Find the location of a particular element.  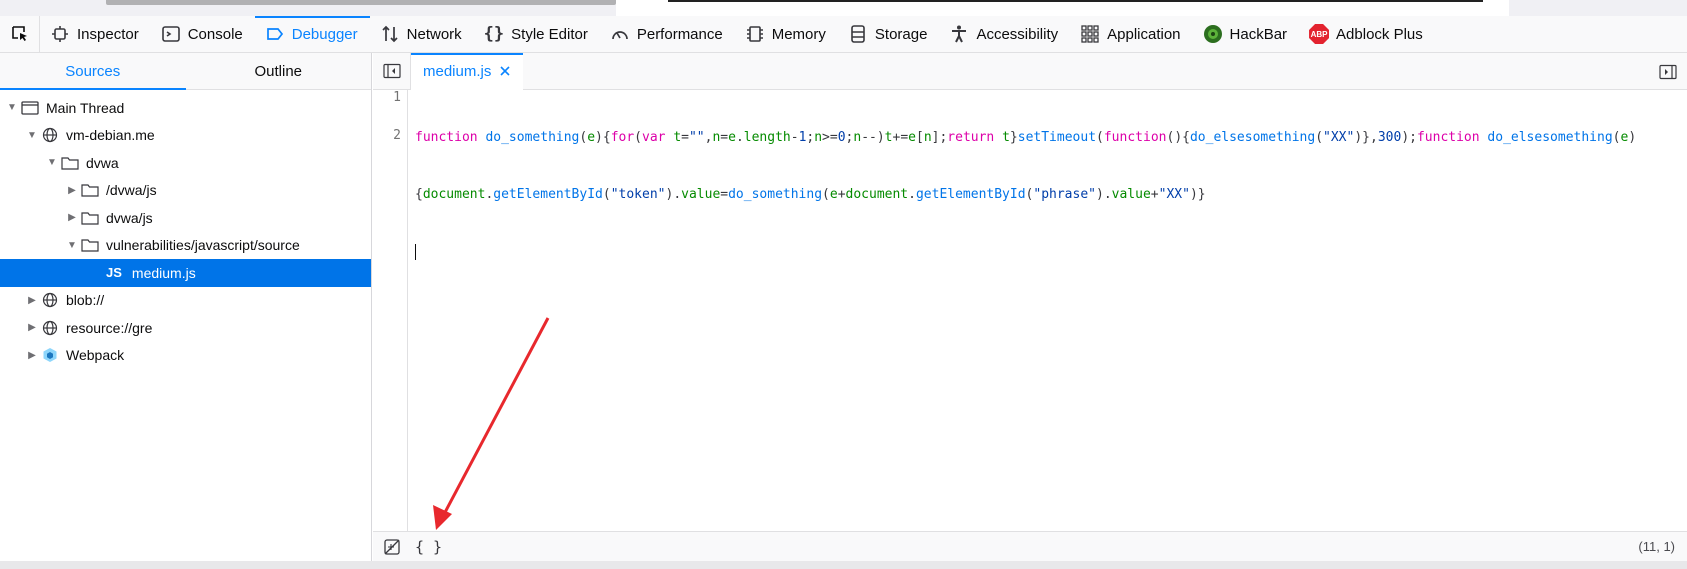

sidebar-collapse-icon is located at coordinates (391, 71).